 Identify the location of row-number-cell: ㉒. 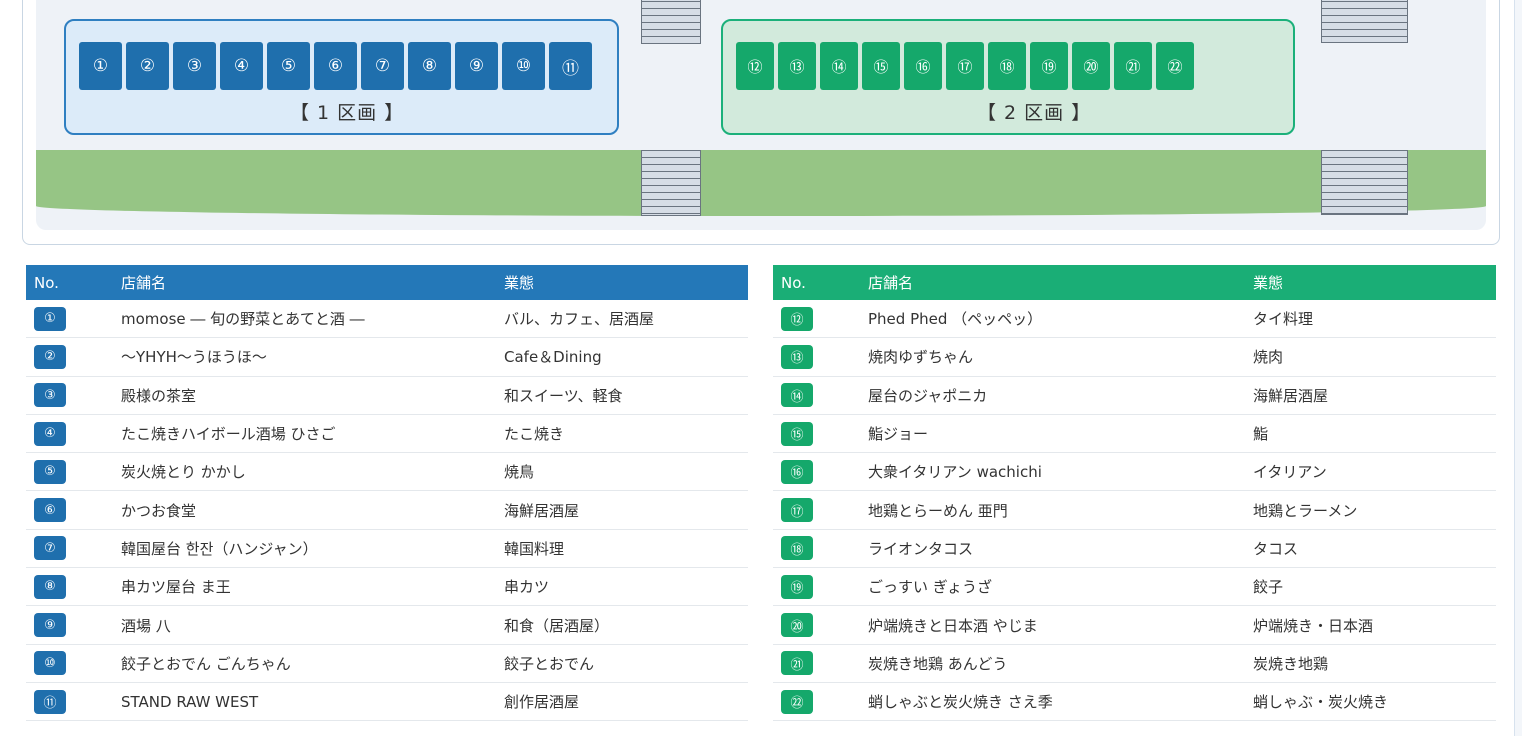
(820, 701).